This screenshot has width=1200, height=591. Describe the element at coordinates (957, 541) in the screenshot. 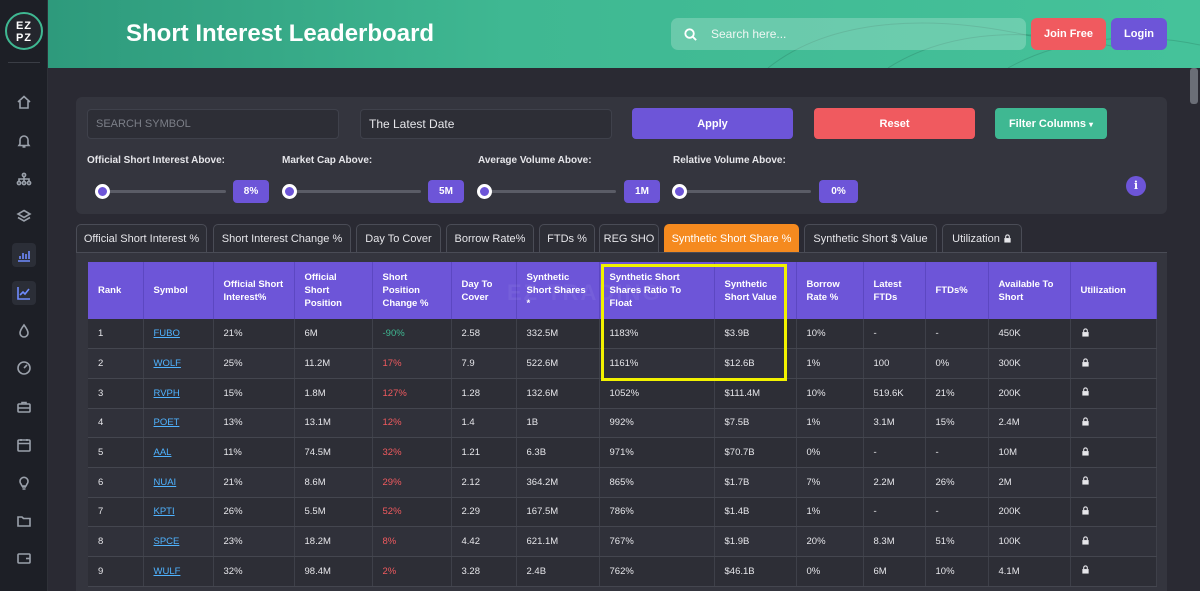

I see `table-cell: 51%` at that location.